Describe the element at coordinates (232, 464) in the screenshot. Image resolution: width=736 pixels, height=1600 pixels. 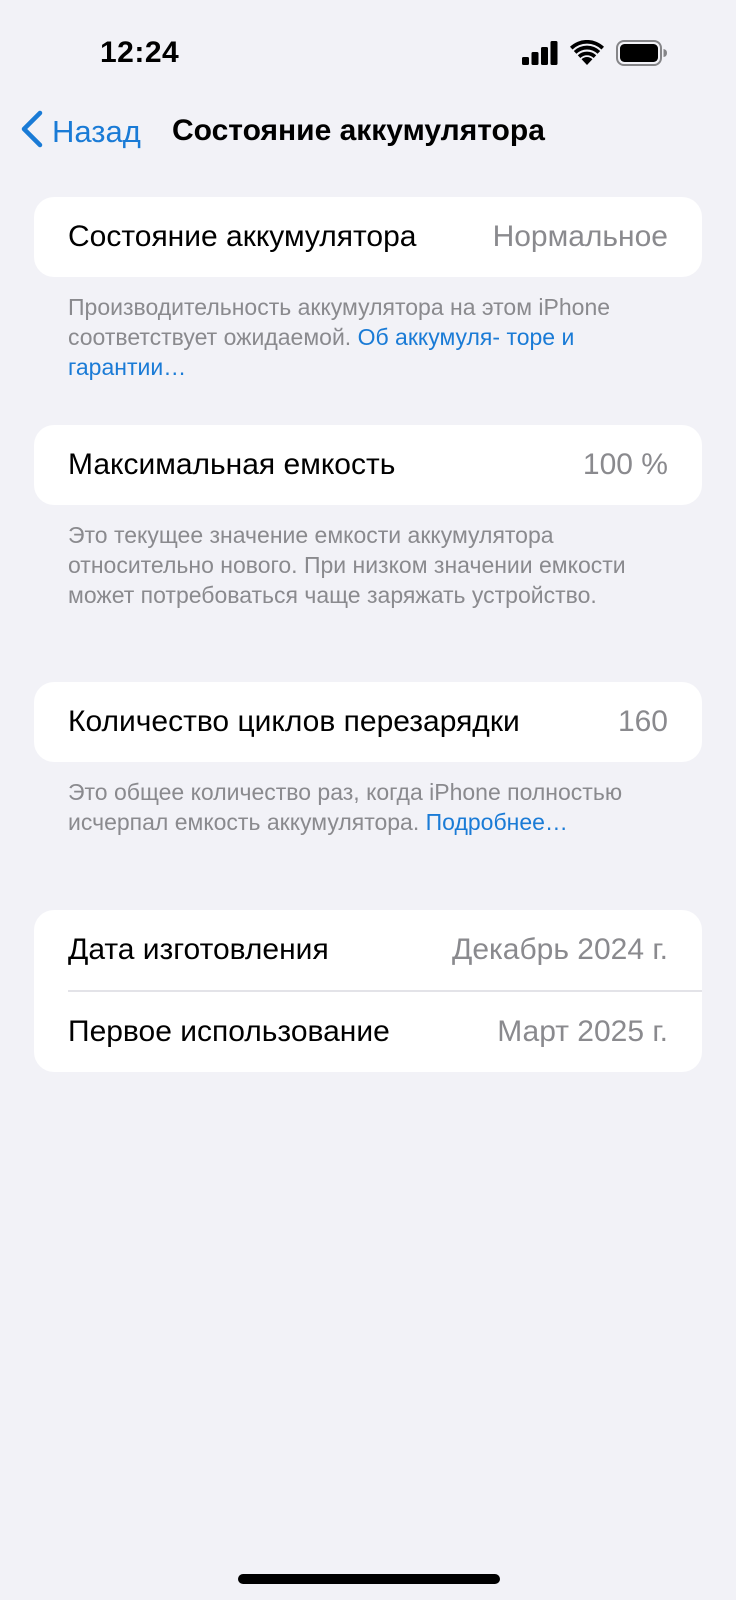
I see `max-capacity-label: Максимальная емкость` at that location.